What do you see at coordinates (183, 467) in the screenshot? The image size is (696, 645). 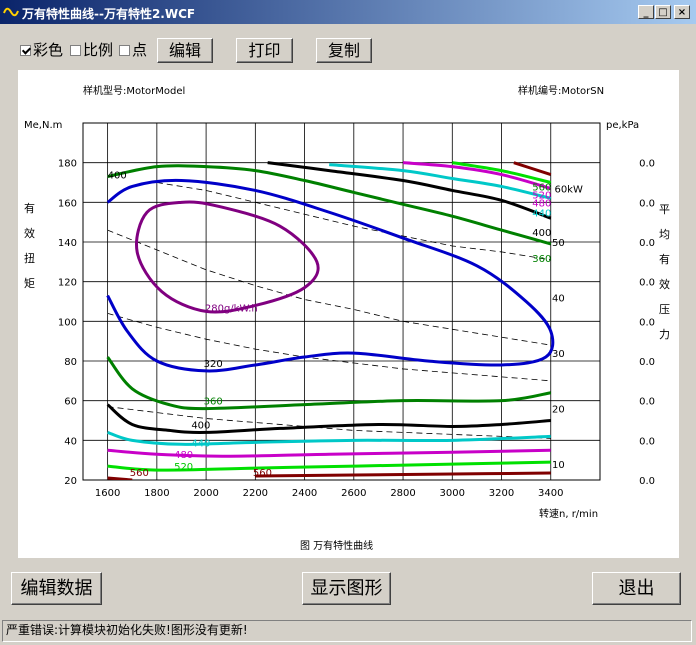 I see `contour-label: 520` at bounding box center [183, 467].